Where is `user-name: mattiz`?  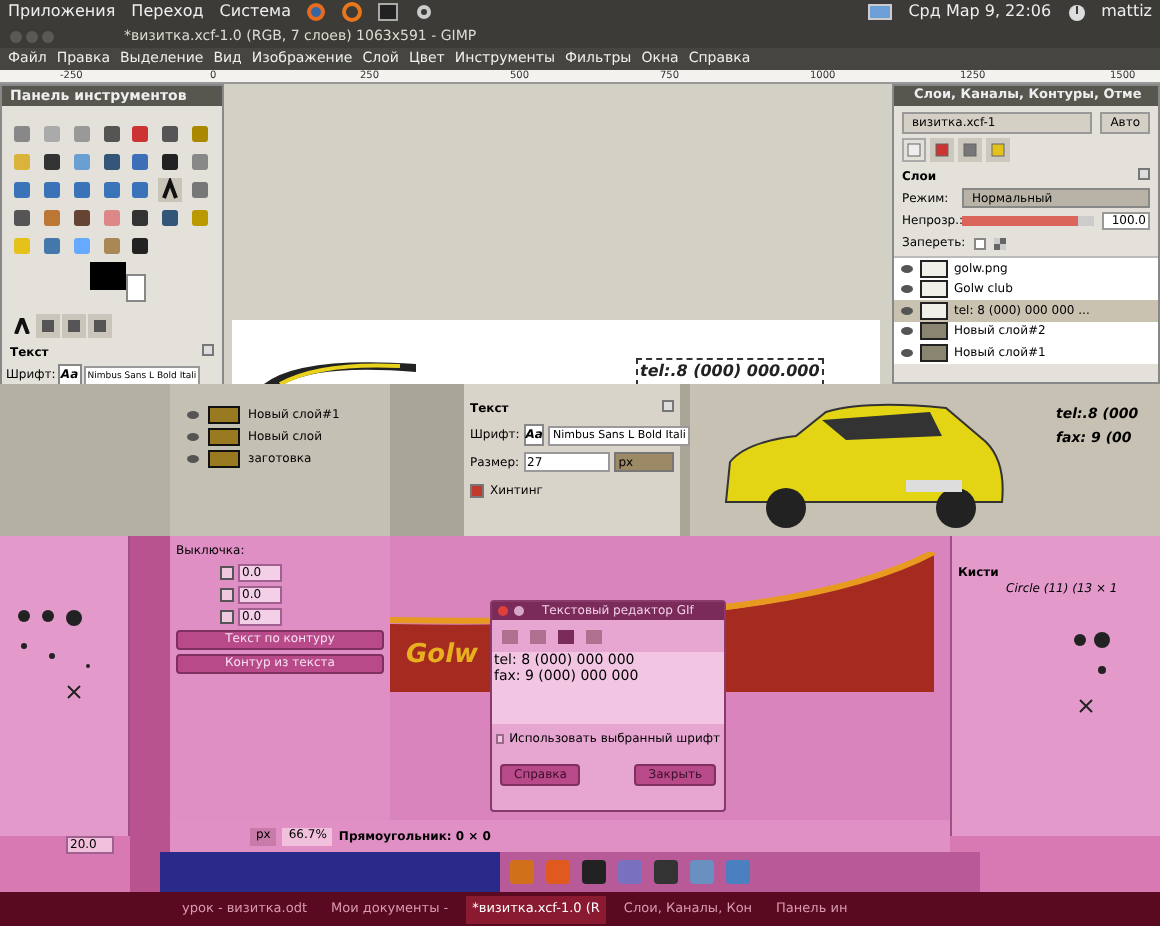 user-name: mattiz is located at coordinates (1126, 12).